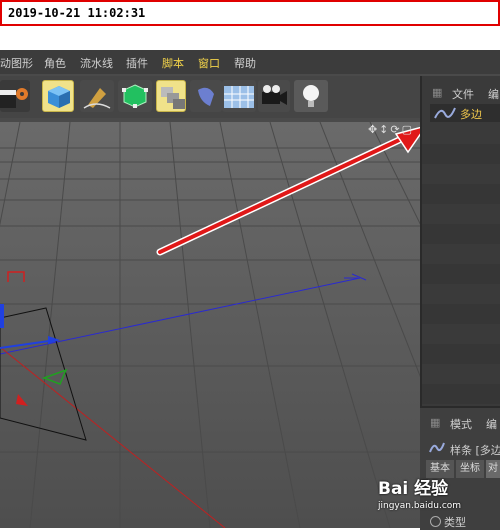 The height and width of the screenshot is (530, 500). Describe the element at coordinates (413, 489) in the screenshot. I see `watermark-brand: Bai 经验` at that location.